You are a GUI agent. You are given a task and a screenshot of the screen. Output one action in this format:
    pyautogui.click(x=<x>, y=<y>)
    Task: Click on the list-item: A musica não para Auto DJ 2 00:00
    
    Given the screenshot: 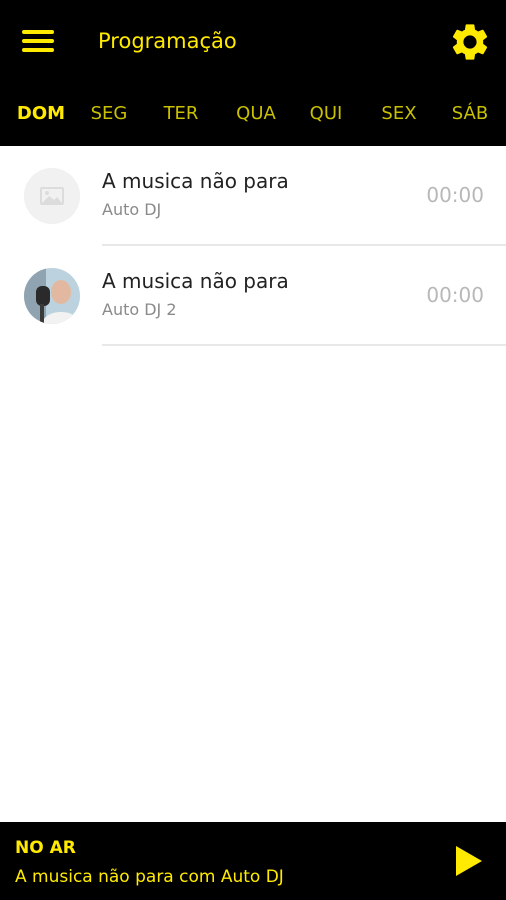 What is the action you would take?
    pyautogui.click(x=253, y=296)
    